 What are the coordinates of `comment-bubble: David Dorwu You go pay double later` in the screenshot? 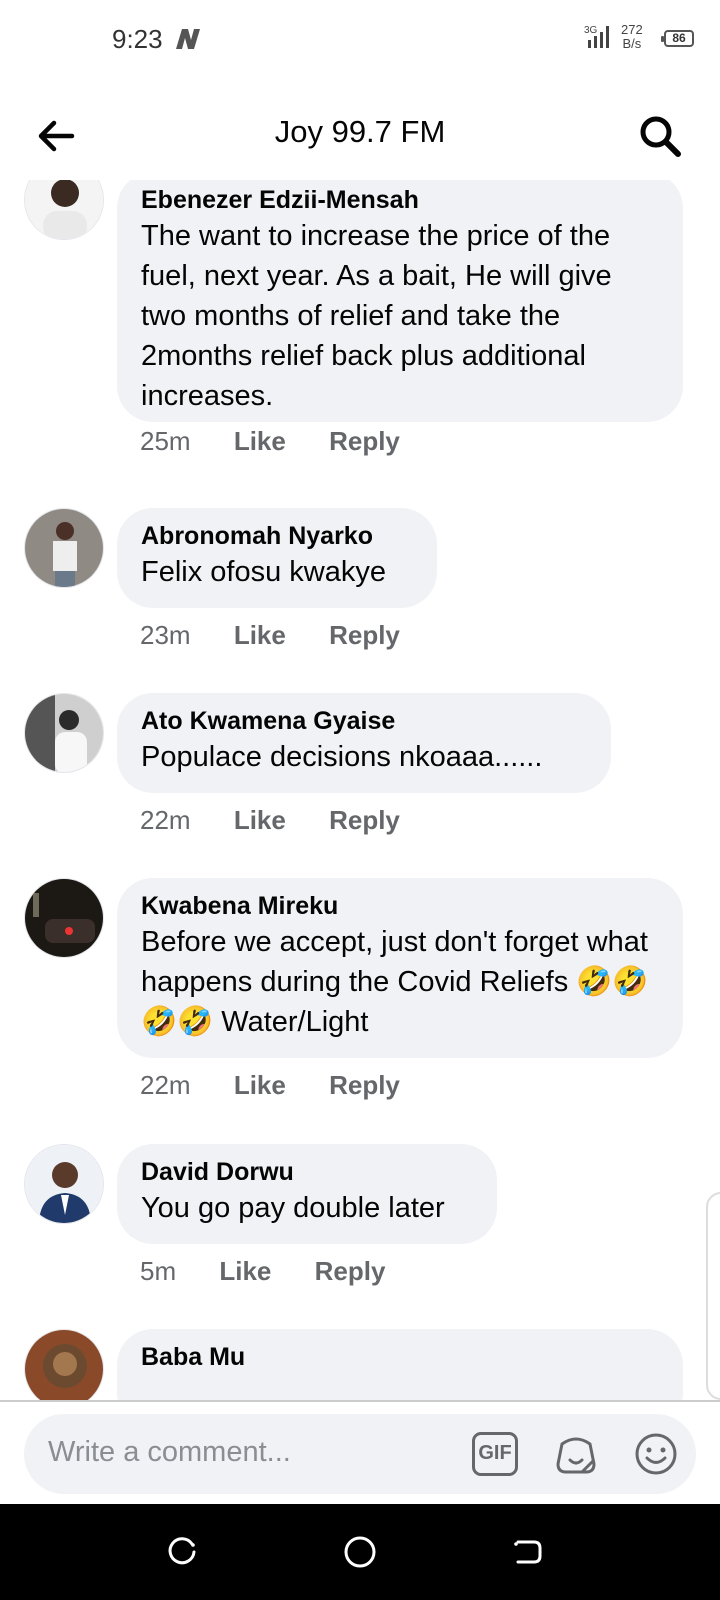 It's located at (307, 1194).